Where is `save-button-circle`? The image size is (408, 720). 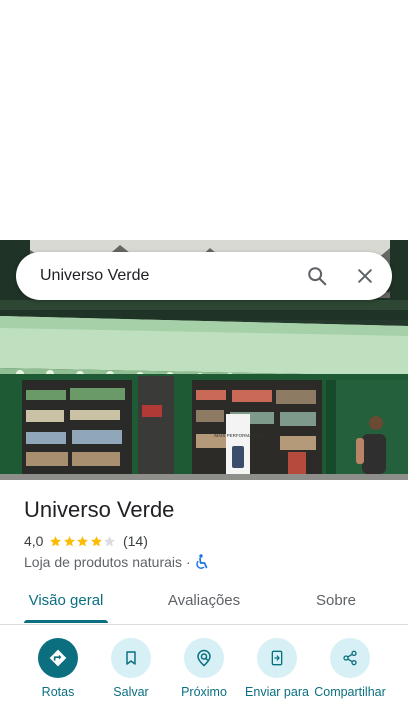
save-button-circle is located at coordinates (131, 658).